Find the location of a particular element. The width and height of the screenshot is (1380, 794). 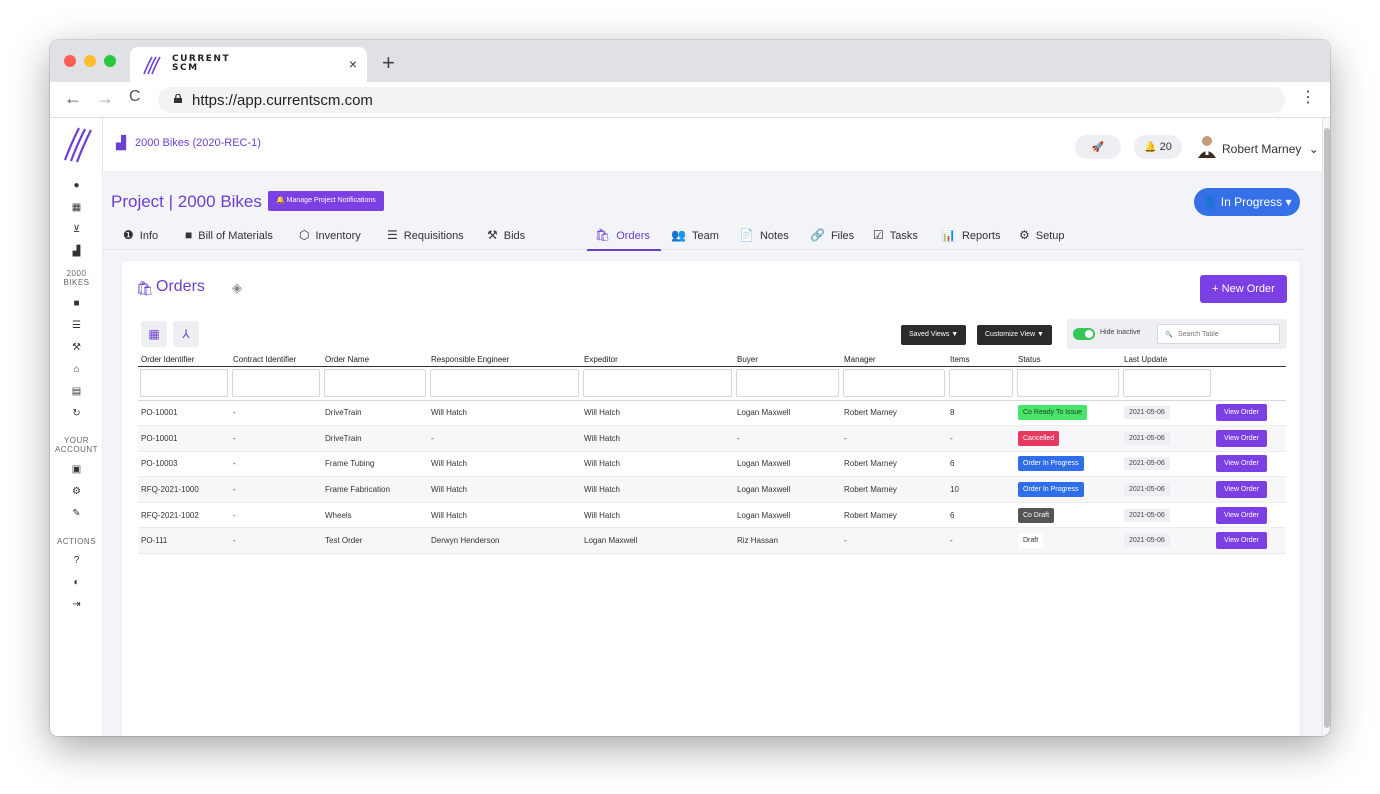

tab-tasks: ☑ Tasks is located at coordinates (895, 235).